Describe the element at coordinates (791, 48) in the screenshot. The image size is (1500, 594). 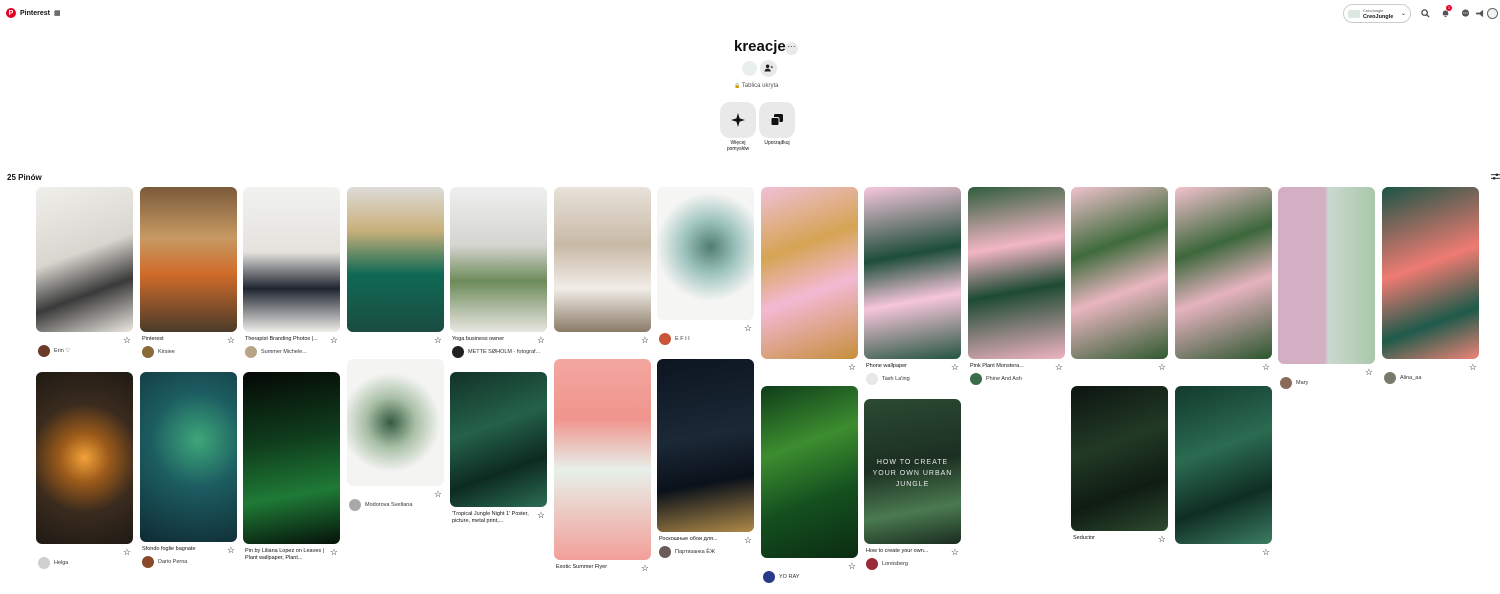
I see `board-more-button: ···` at that location.